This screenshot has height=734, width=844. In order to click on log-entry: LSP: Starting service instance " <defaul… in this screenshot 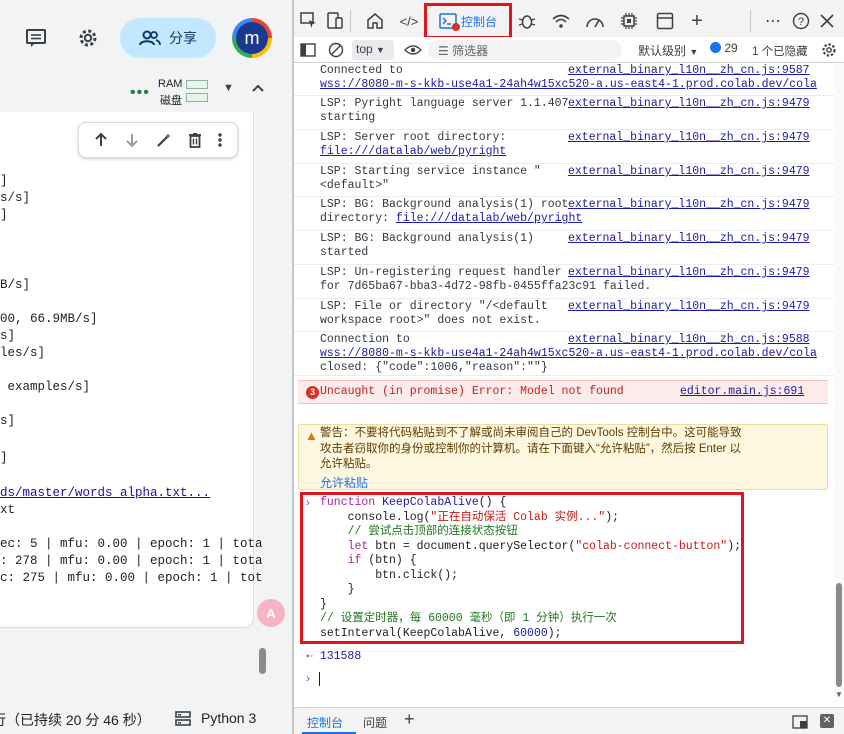, I will do `click(564, 180)`.